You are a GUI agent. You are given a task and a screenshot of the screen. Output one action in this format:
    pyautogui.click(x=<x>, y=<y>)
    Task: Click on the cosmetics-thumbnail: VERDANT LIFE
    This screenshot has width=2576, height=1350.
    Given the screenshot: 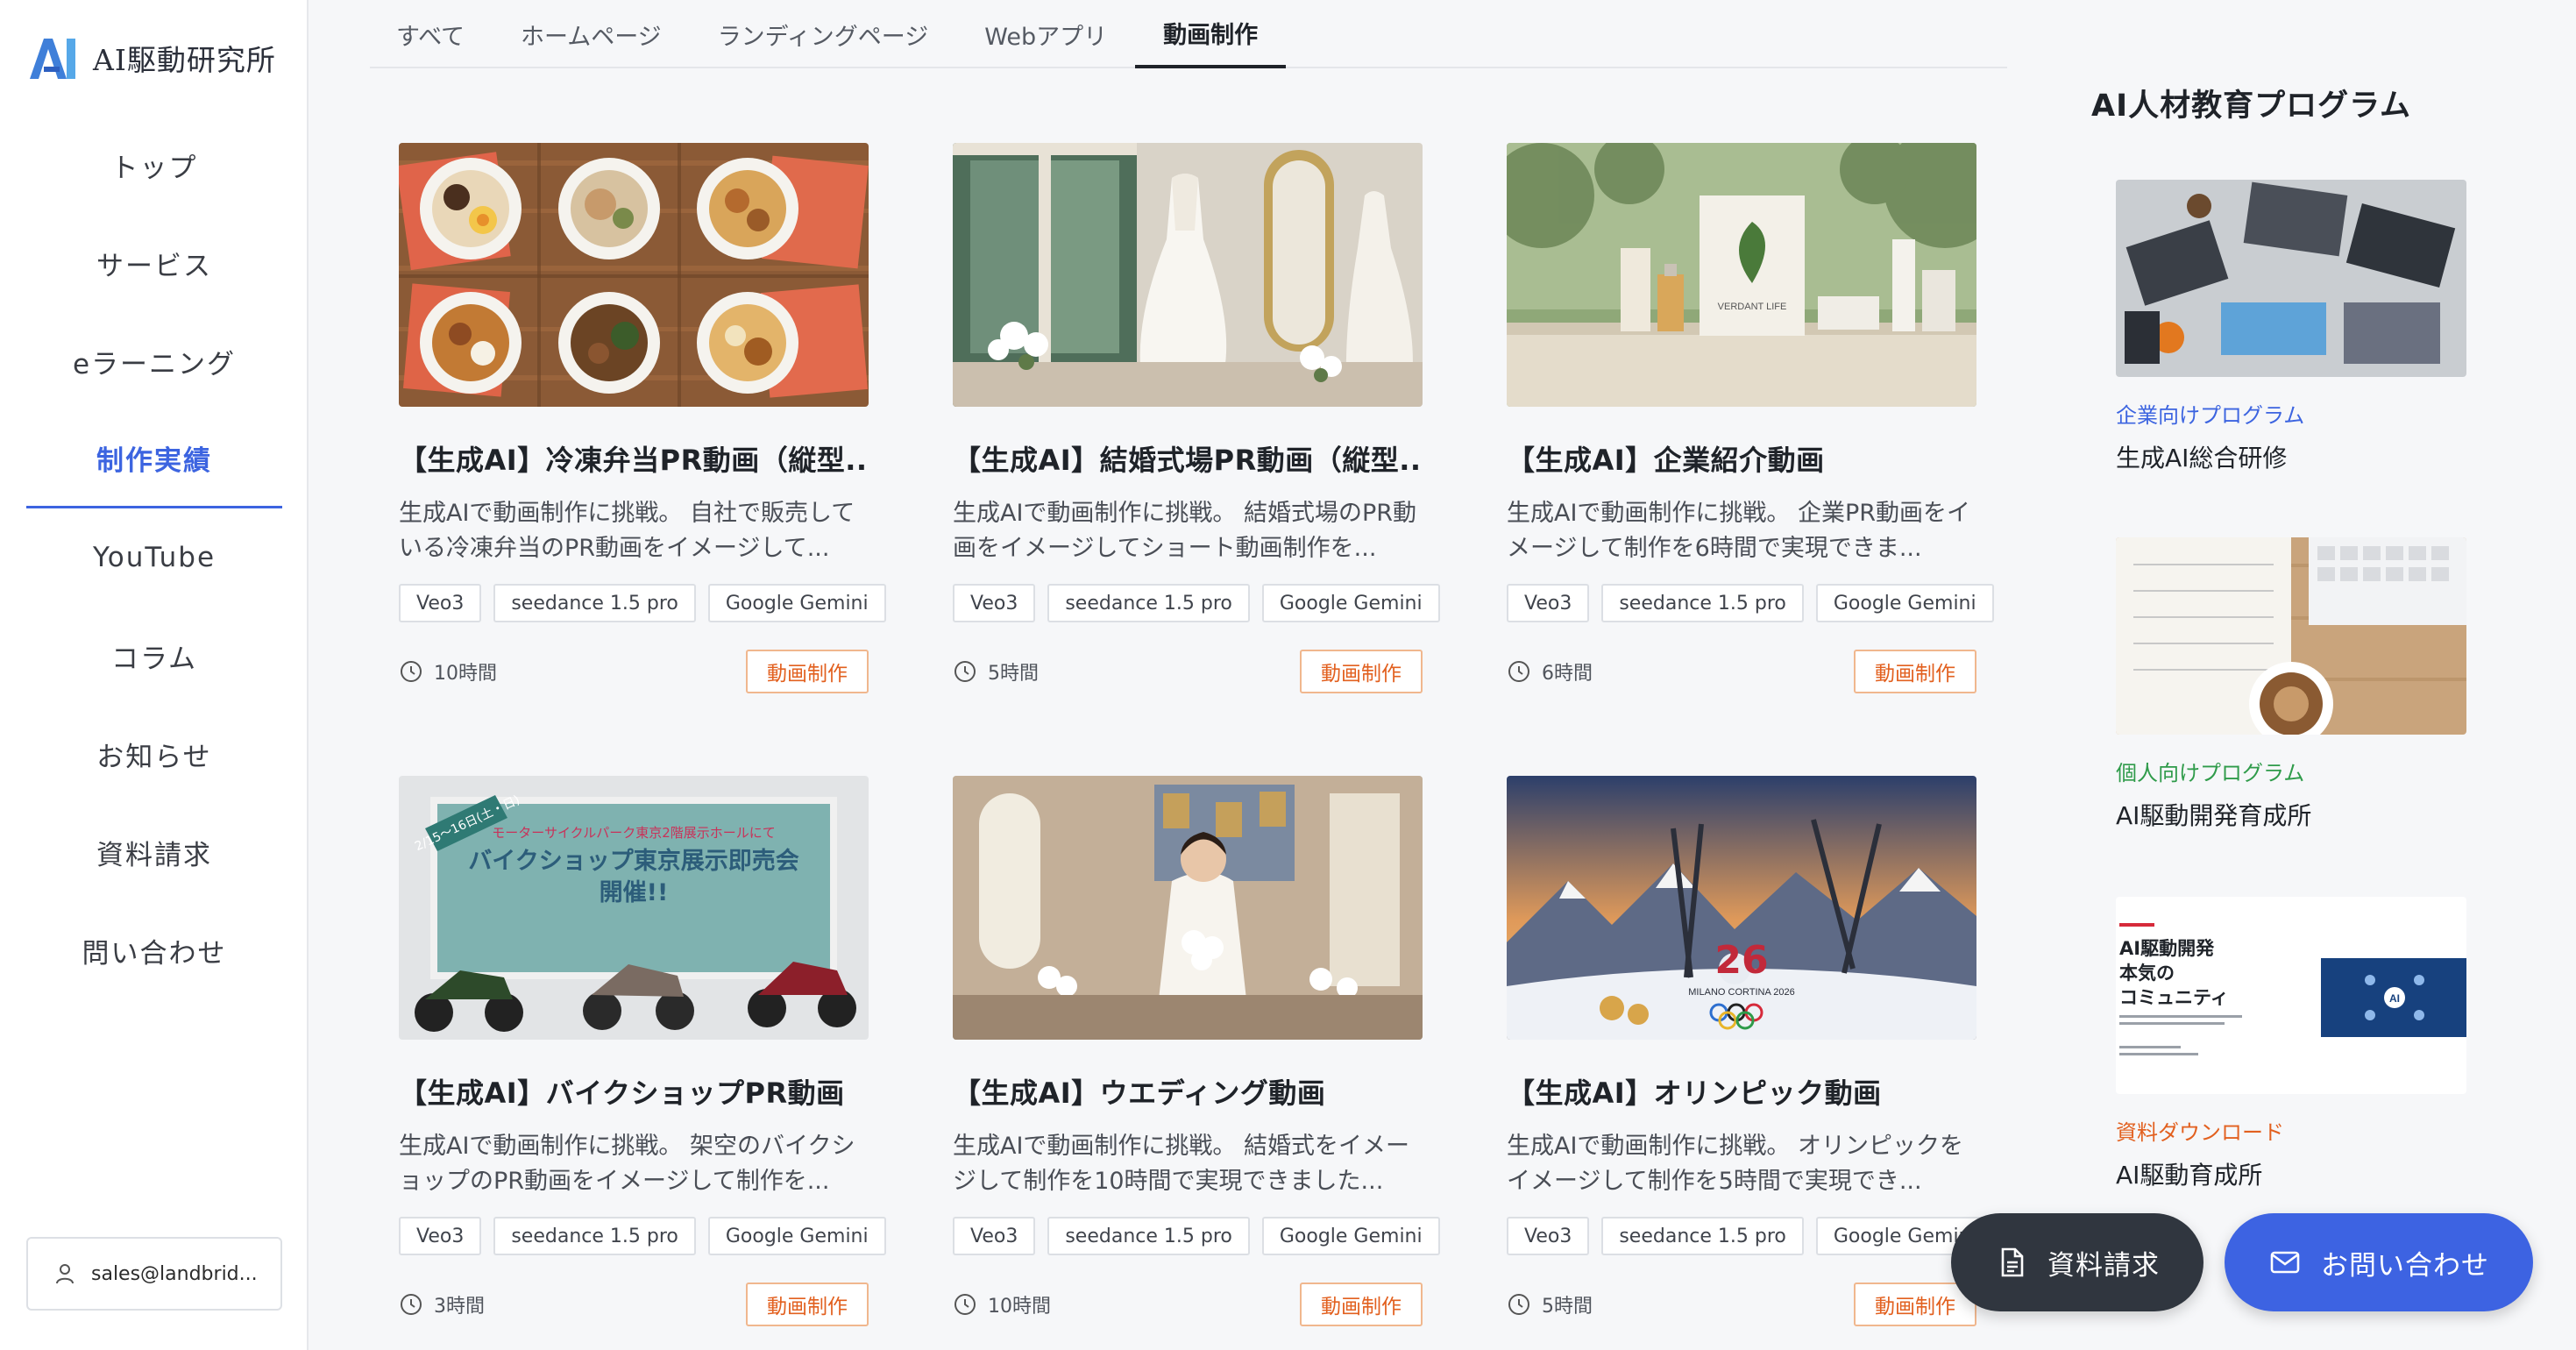 What is the action you would take?
    pyautogui.click(x=1741, y=275)
    